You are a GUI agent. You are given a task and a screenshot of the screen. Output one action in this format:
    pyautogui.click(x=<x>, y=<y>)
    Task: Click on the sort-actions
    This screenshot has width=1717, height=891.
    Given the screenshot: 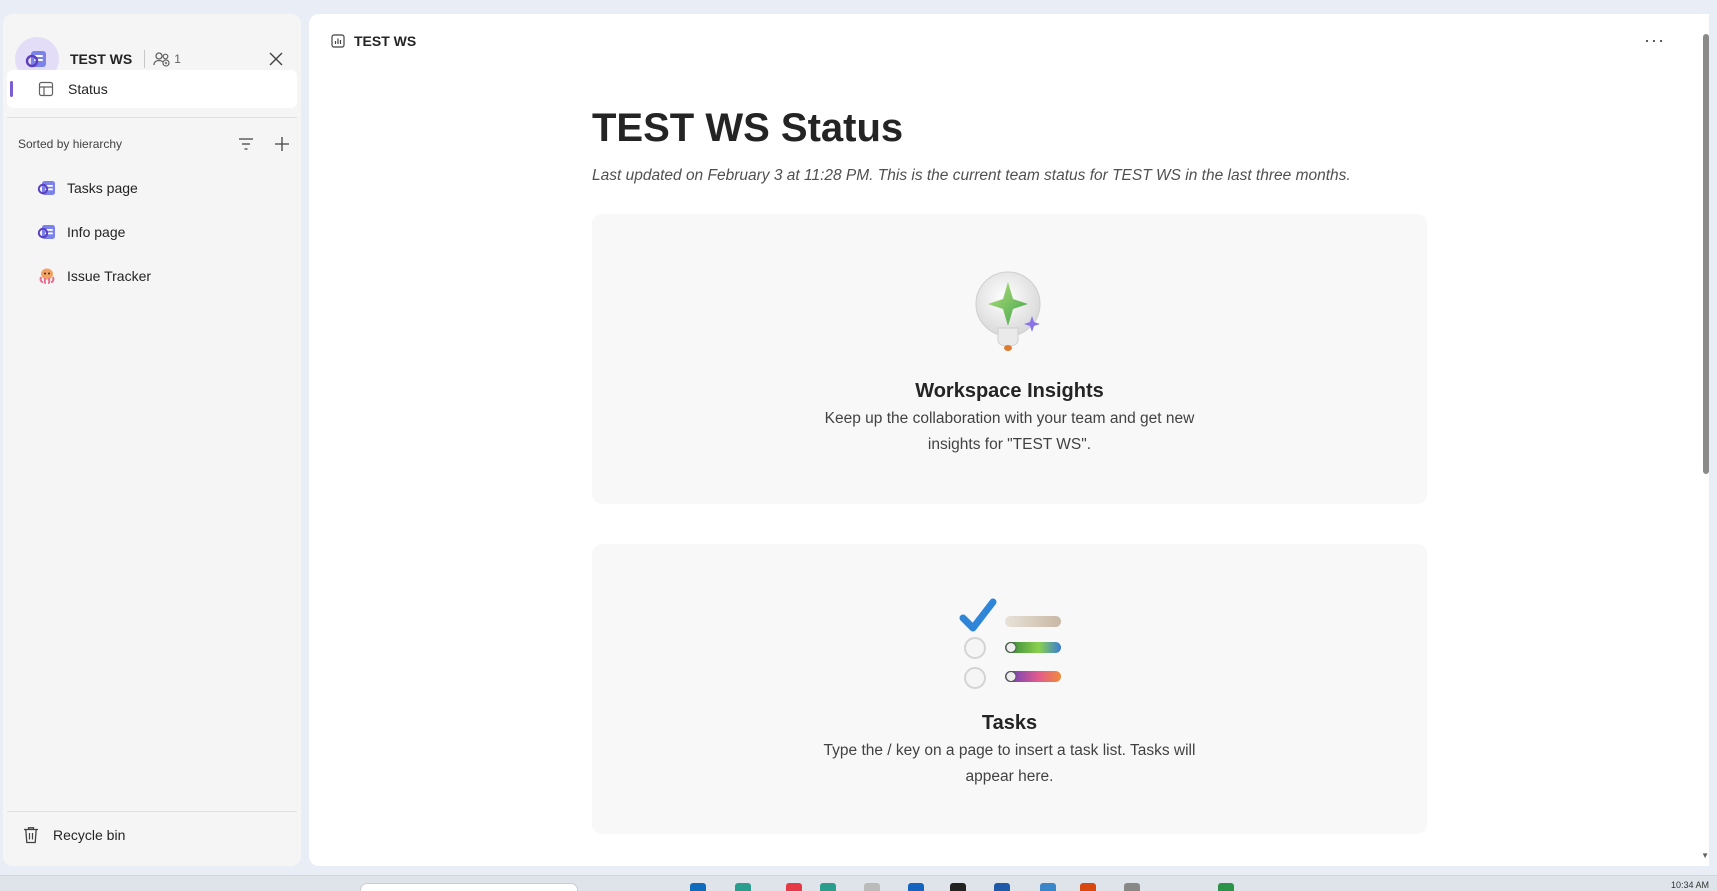 What is the action you would take?
    pyautogui.click(x=264, y=144)
    